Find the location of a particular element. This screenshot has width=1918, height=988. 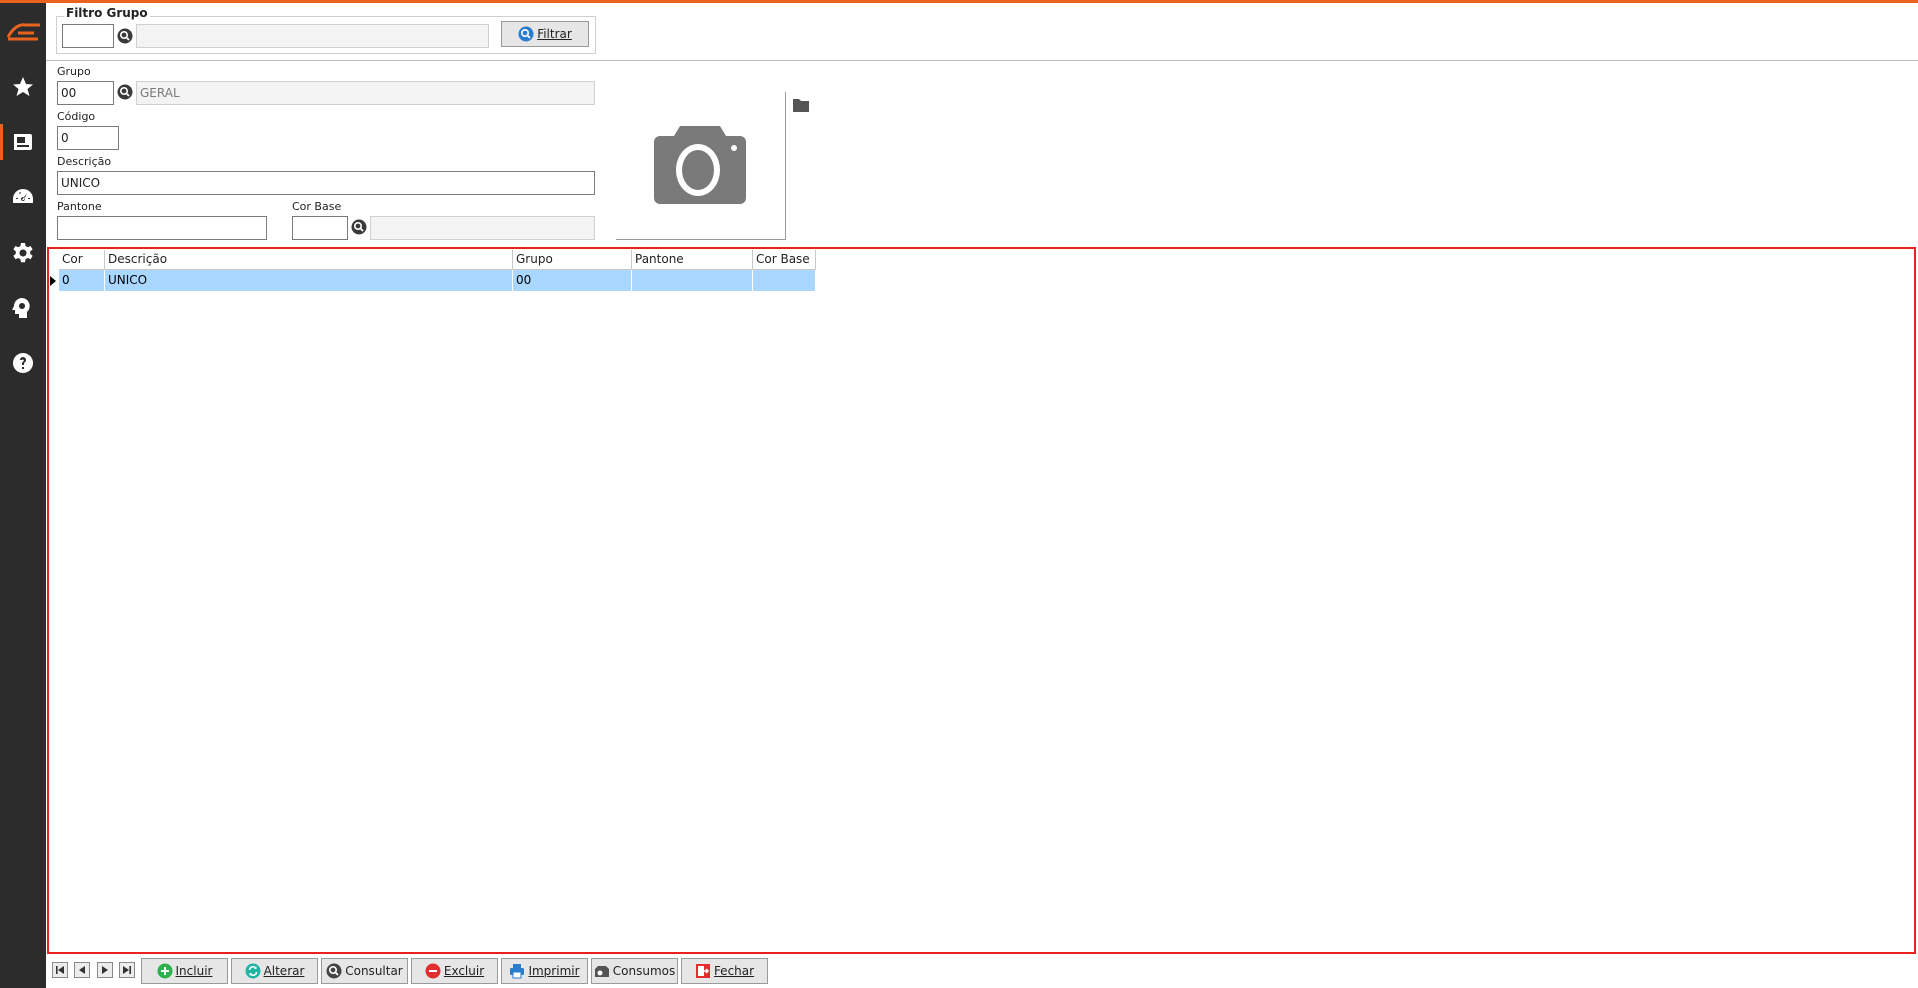

previous-record-button is located at coordinates (82, 970).